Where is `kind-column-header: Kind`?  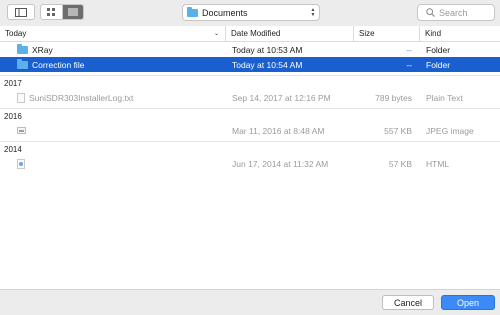
kind-column-header: Kind is located at coordinates (460, 33).